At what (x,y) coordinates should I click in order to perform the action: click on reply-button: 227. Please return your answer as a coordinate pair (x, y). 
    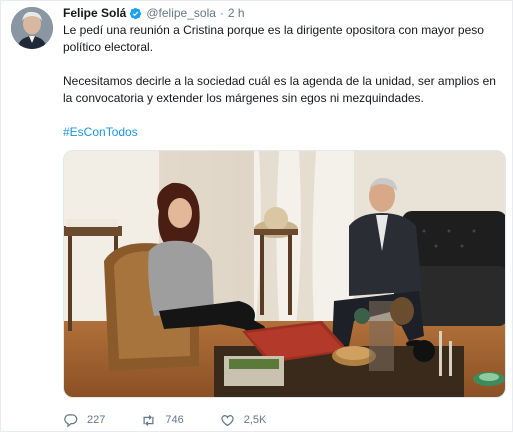
    Looking at the image, I should click on (84, 420).